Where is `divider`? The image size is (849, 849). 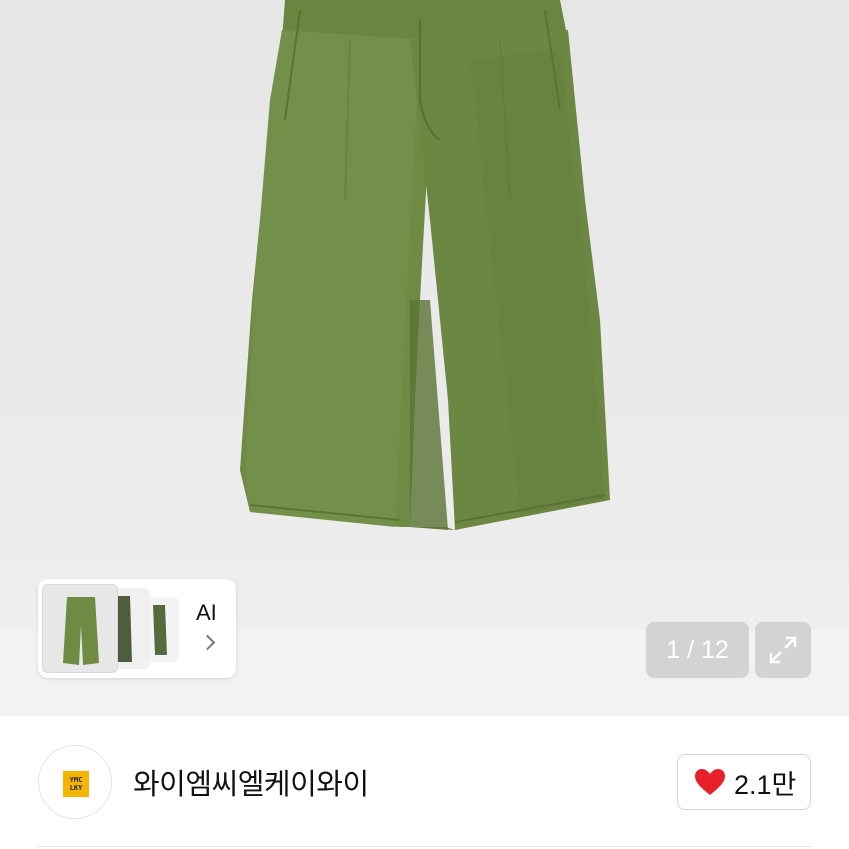 divider is located at coordinates (424, 846).